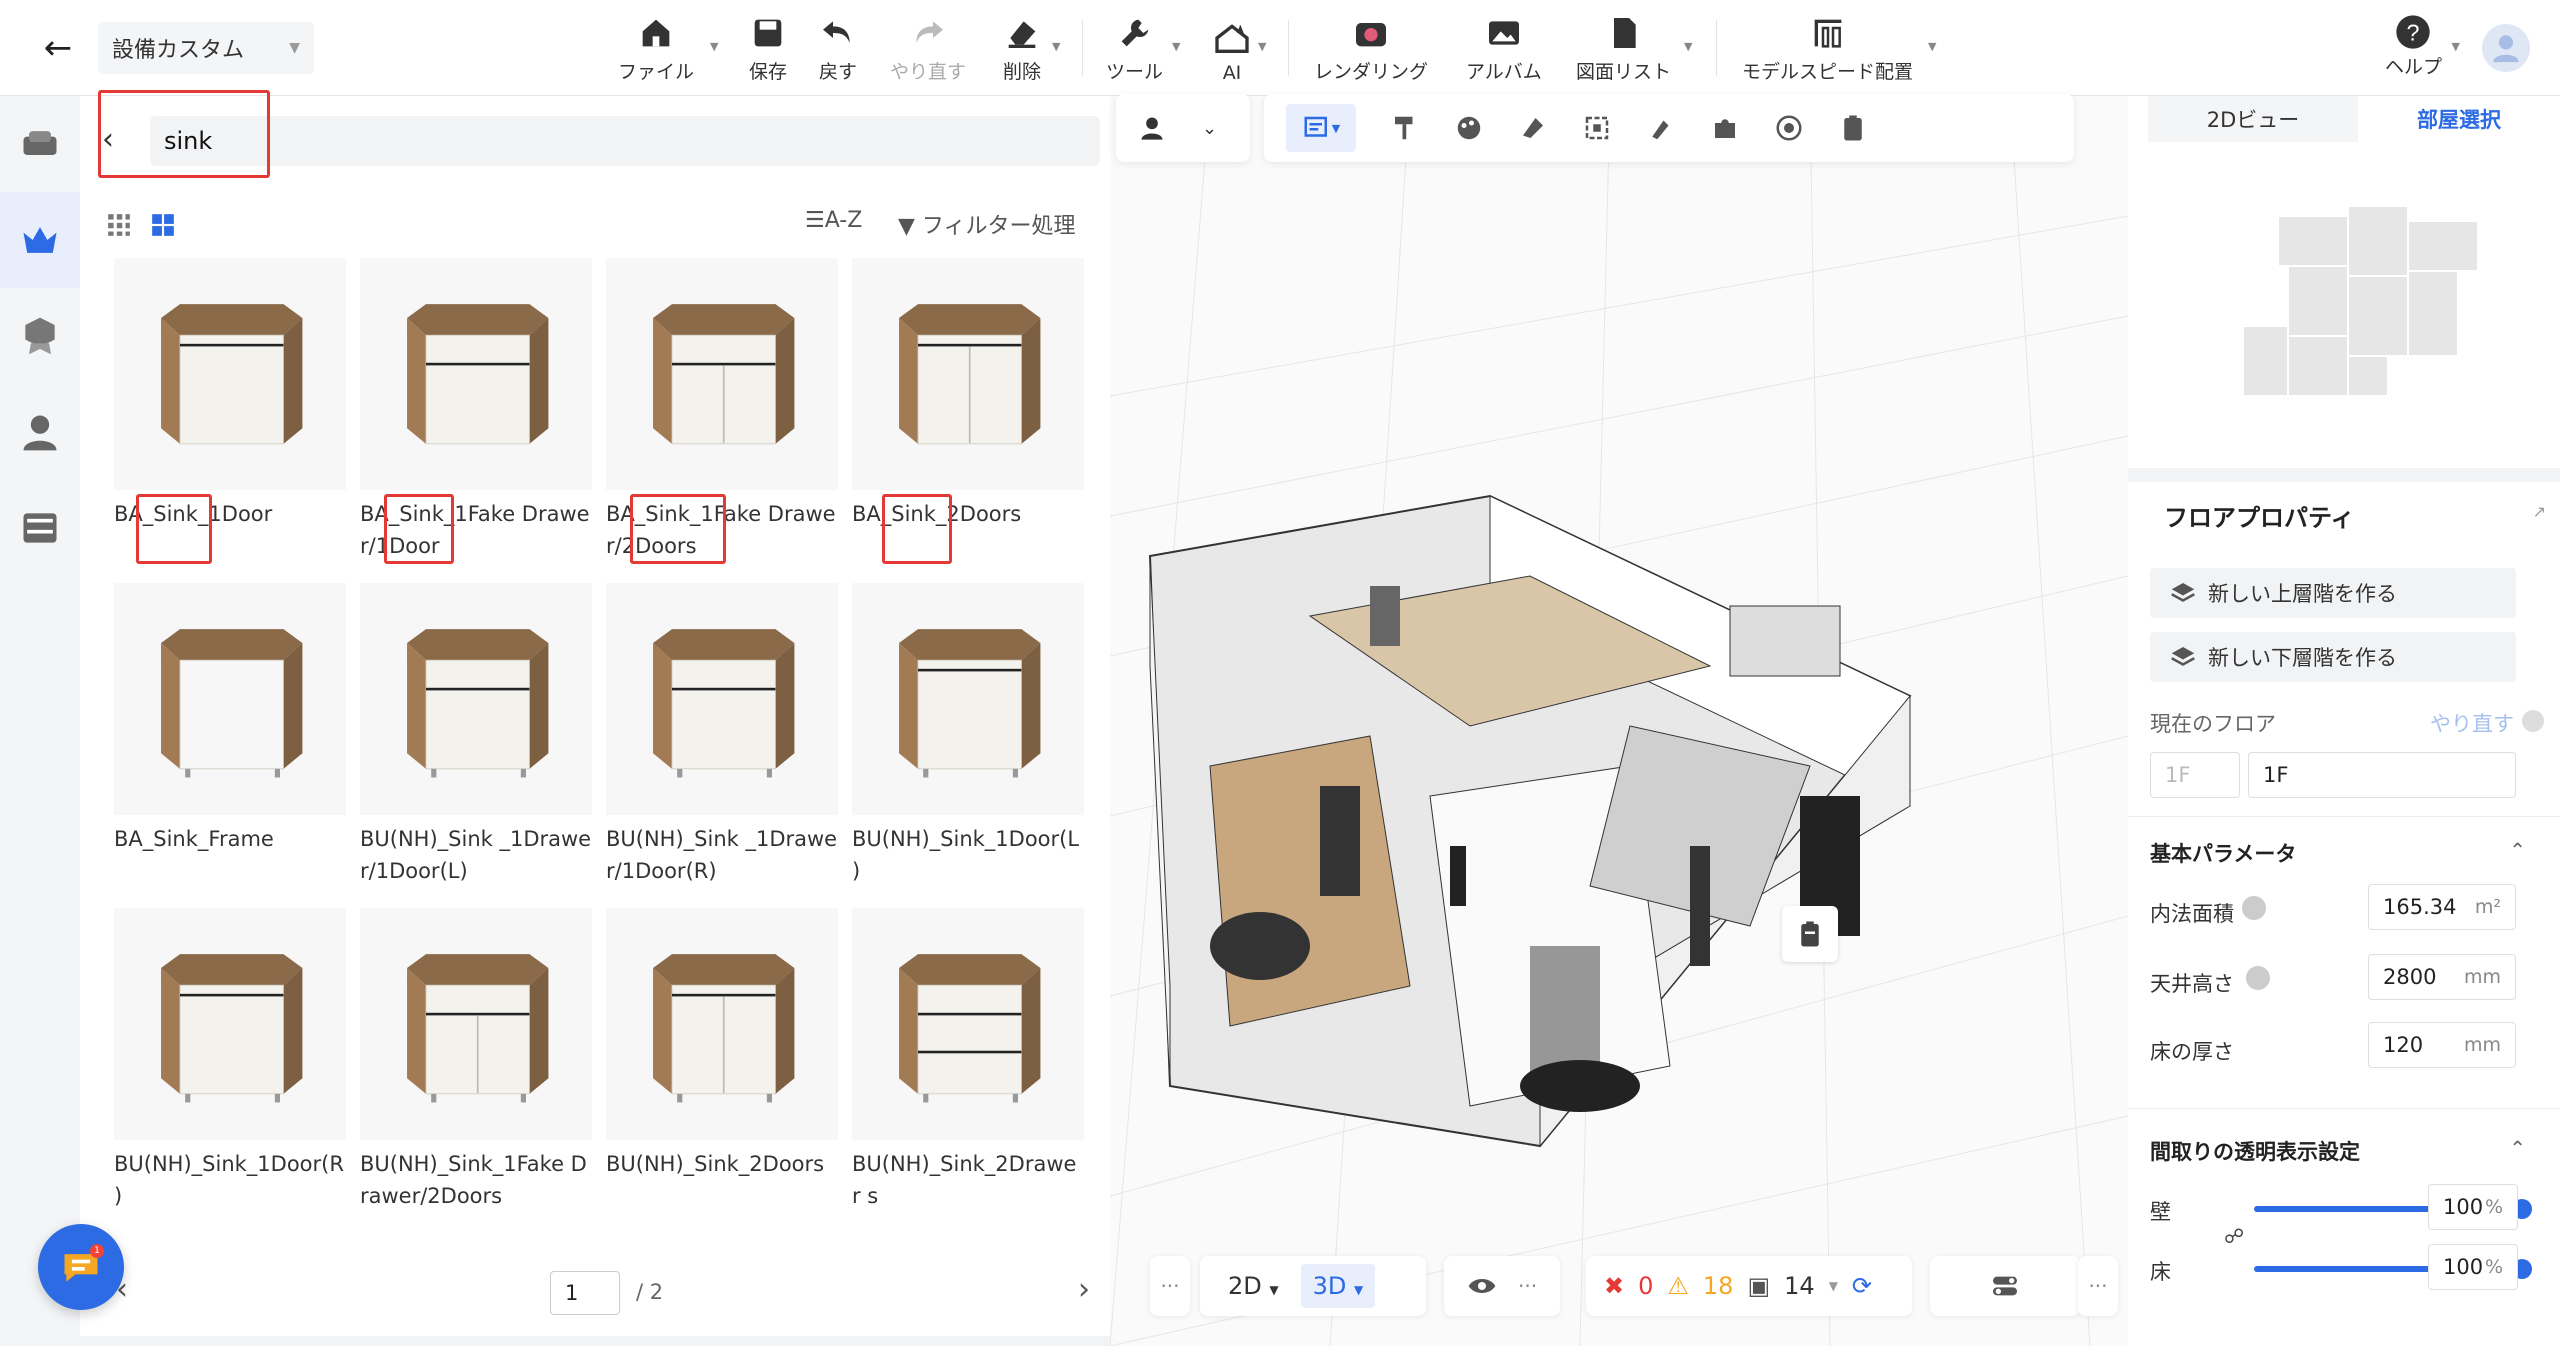 The height and width of the screenshot is (1346, 2560). What do you see at coordinates (928, 48) in the screenshot?
I see `redo-button: やり直す` at bounding box center [928, 48].